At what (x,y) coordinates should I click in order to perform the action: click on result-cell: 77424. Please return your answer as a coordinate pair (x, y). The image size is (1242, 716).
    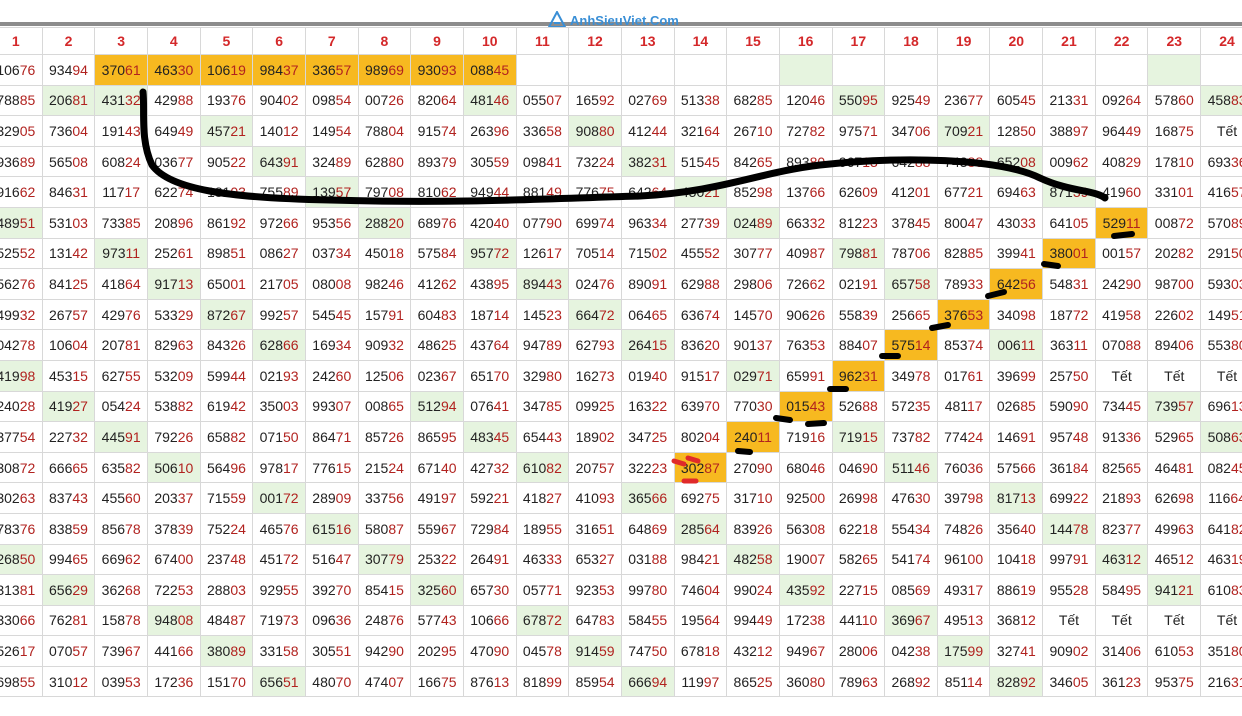
    Looking at the image, I should click on (963, 437).